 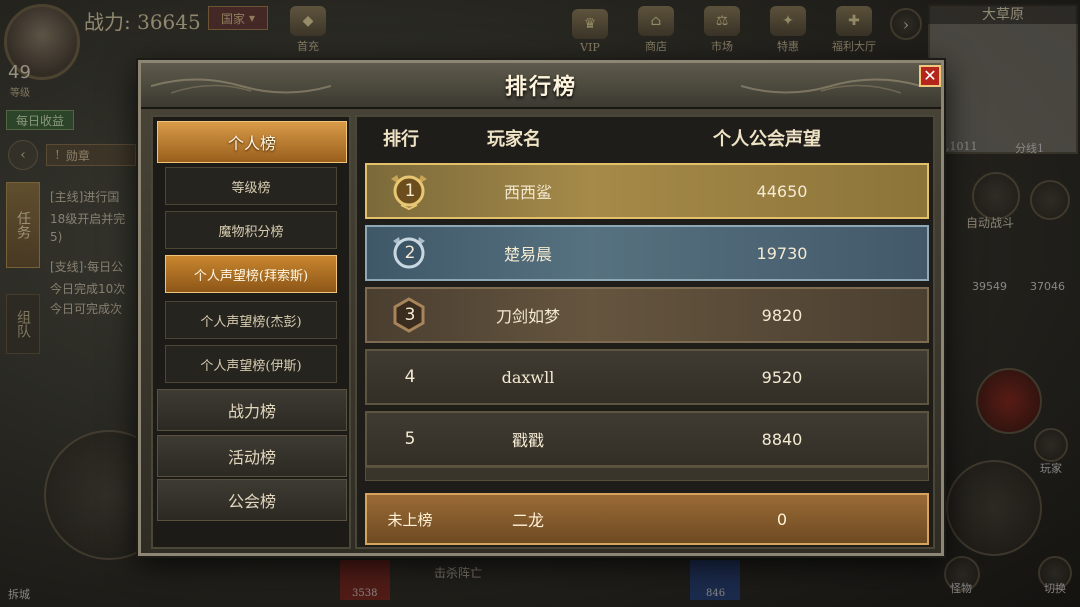 What do you see at coordinates (365, 593) in the screenshot?
I see `health-value: 3538` at bounding box center [365, 593].